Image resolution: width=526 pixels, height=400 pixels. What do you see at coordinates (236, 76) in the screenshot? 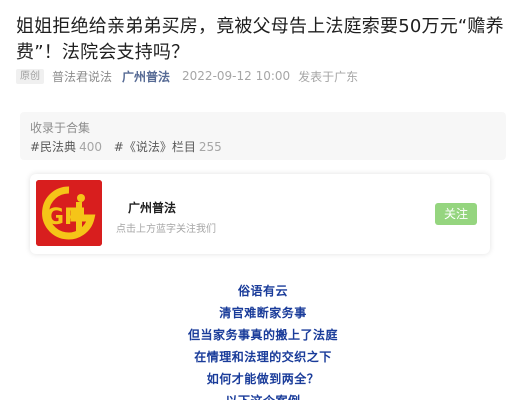
I see `publish-date: 2022-09-12 10:00` at bounding box center [236, 76].